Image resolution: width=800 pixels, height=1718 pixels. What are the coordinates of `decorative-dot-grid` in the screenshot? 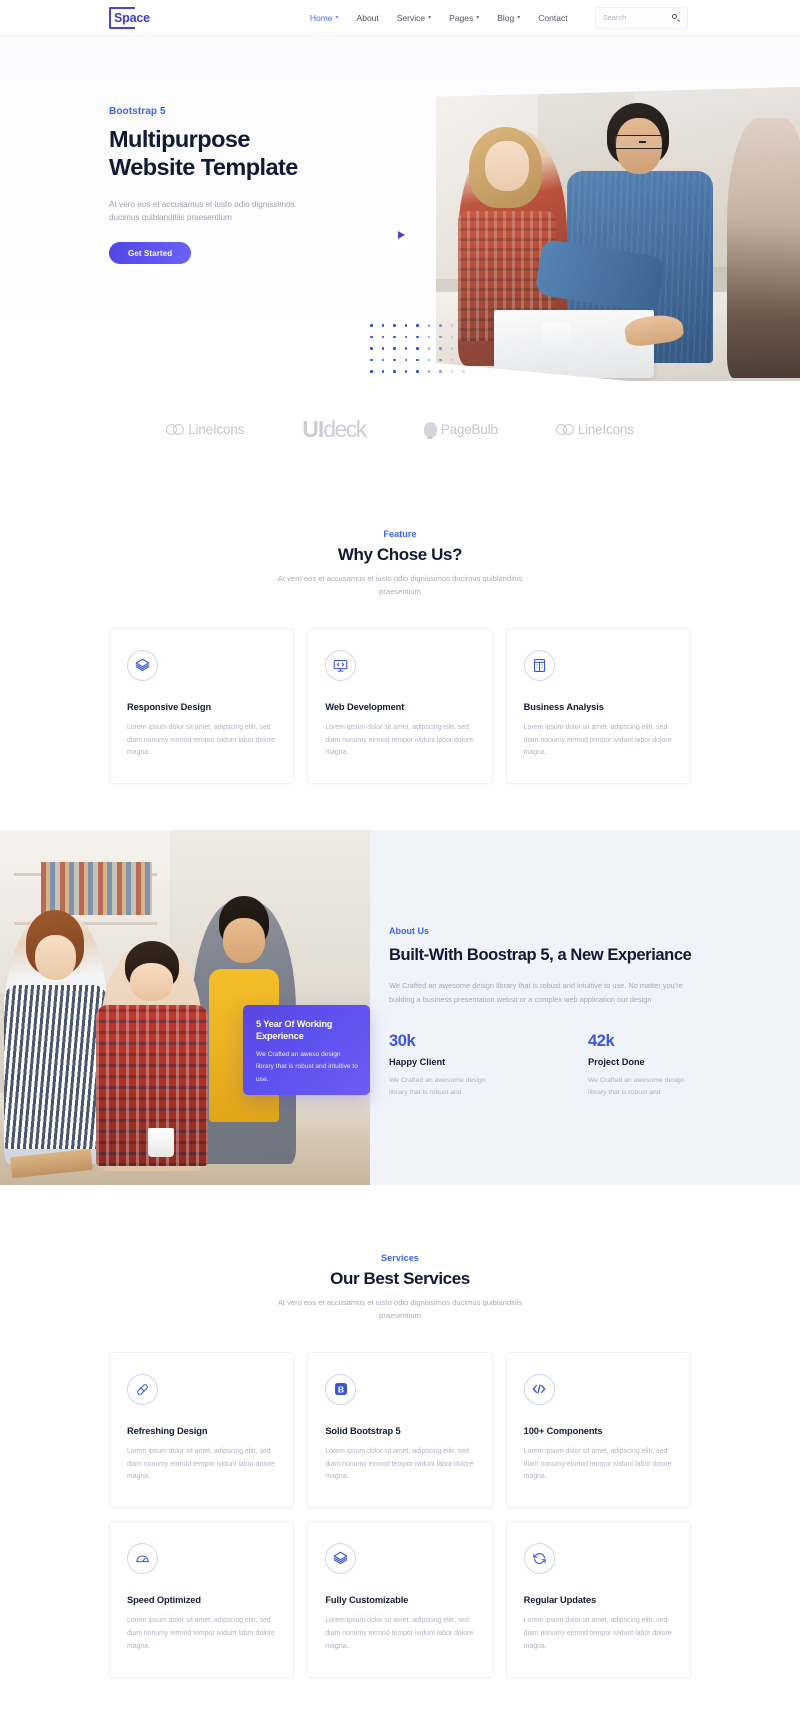 It's located at (422, 352).